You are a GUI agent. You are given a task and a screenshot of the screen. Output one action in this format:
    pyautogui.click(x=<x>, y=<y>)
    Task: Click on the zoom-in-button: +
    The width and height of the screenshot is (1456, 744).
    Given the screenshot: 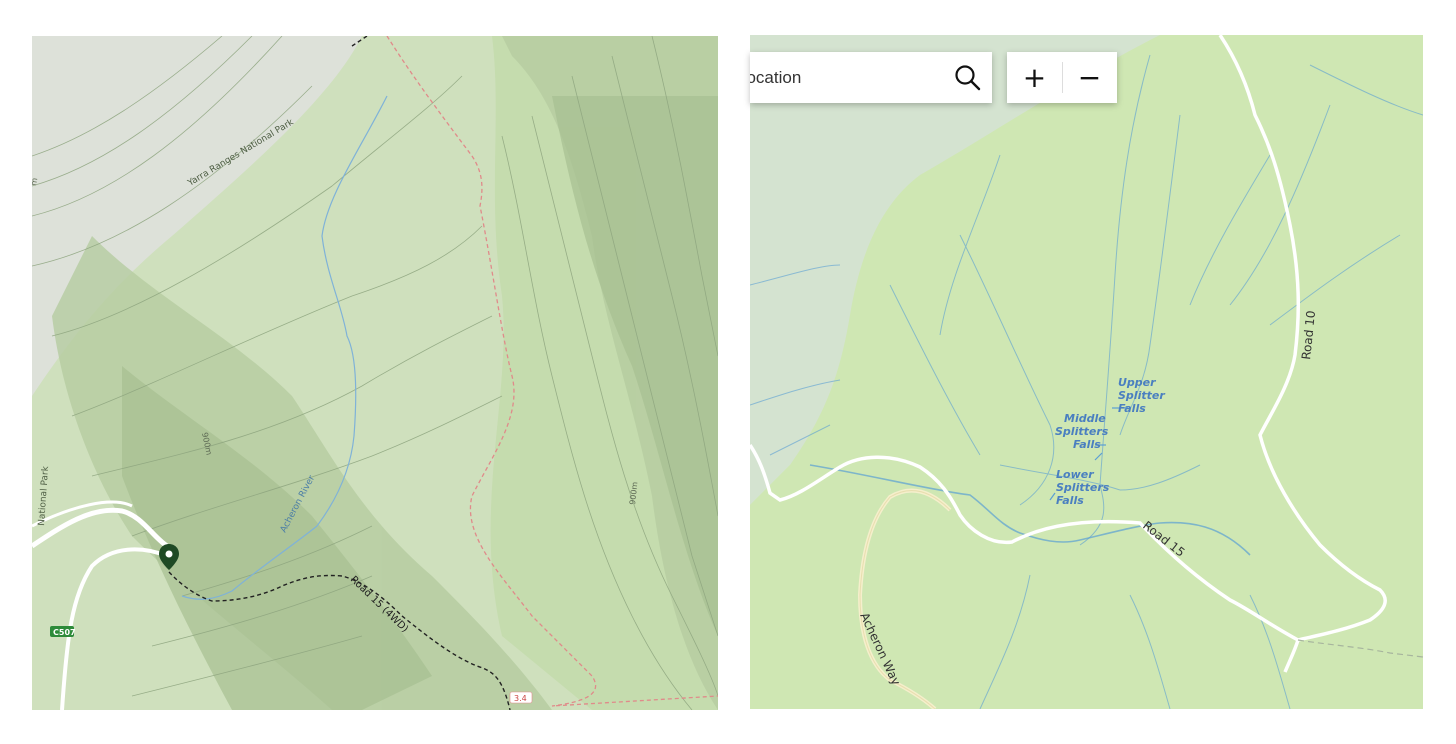 What is the action you would take?
    pyautogui.click(x=1034, y=77)
    